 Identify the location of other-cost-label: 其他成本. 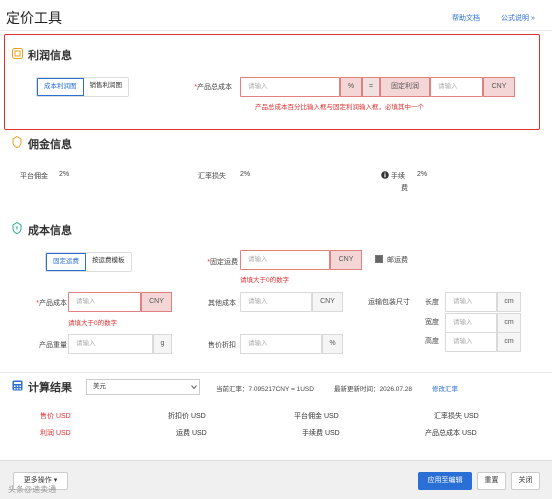
(222, 303).